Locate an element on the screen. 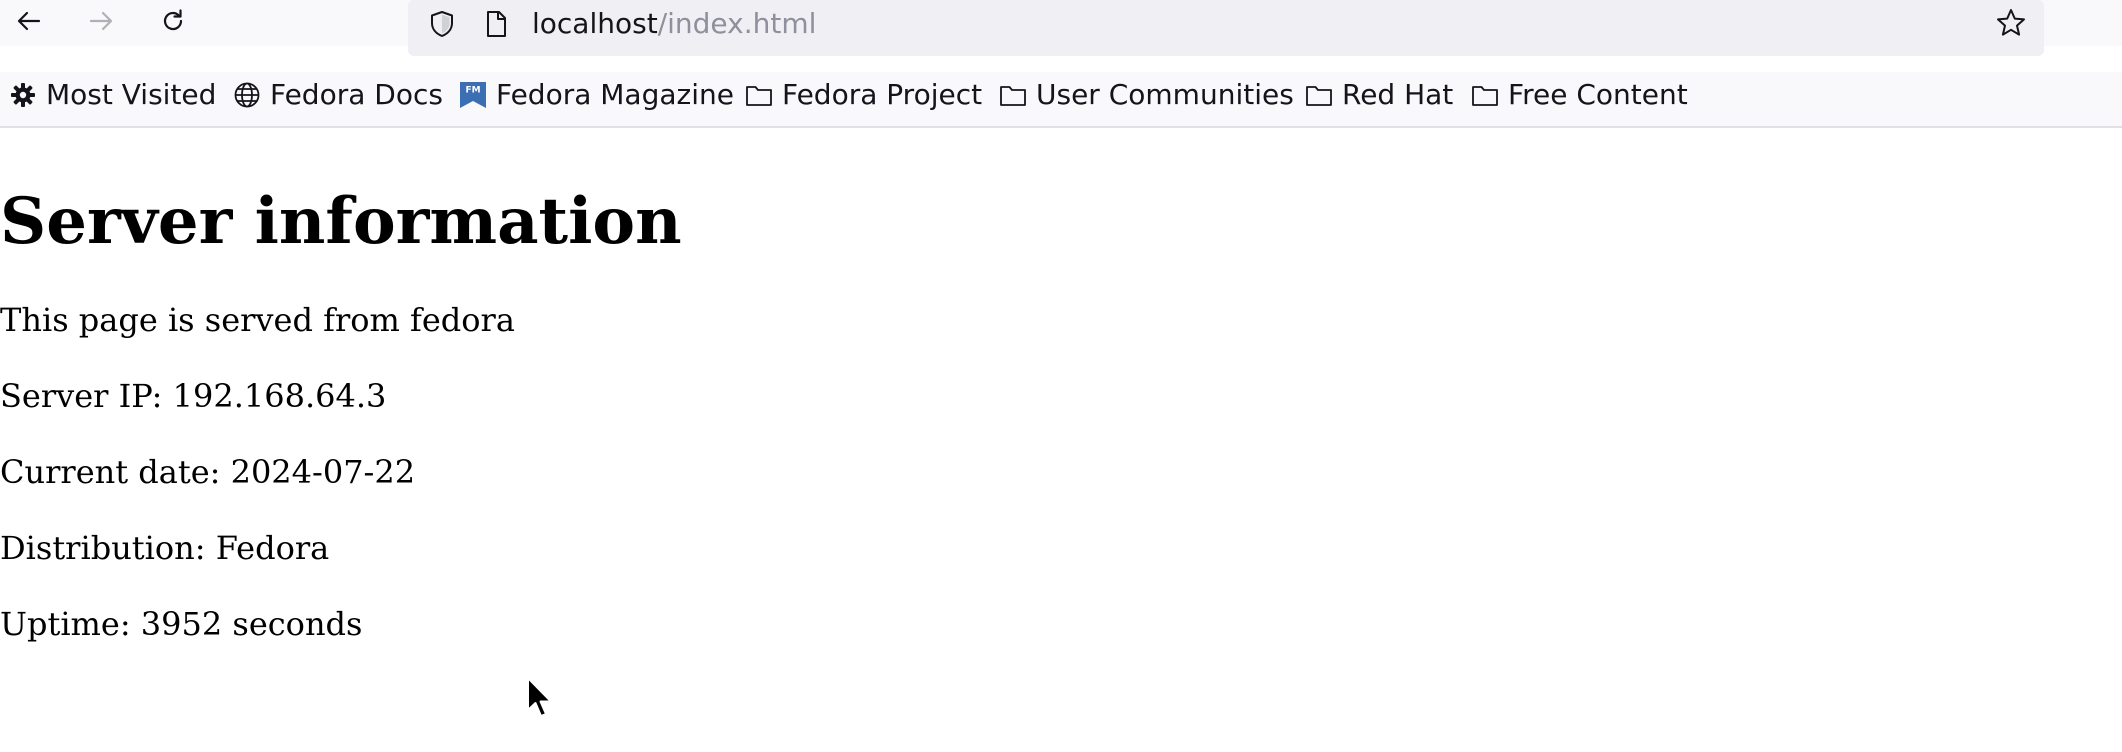  bookmark-fedora-docs: Fedora Docs is located at coordinates (337, 95).